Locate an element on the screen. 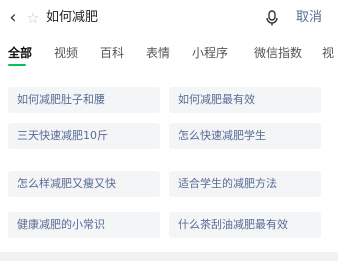 This screenshot has height=261, width=338. suggestion-chip: 适合学生的减肥方法 is located at coordinates (245, 184).